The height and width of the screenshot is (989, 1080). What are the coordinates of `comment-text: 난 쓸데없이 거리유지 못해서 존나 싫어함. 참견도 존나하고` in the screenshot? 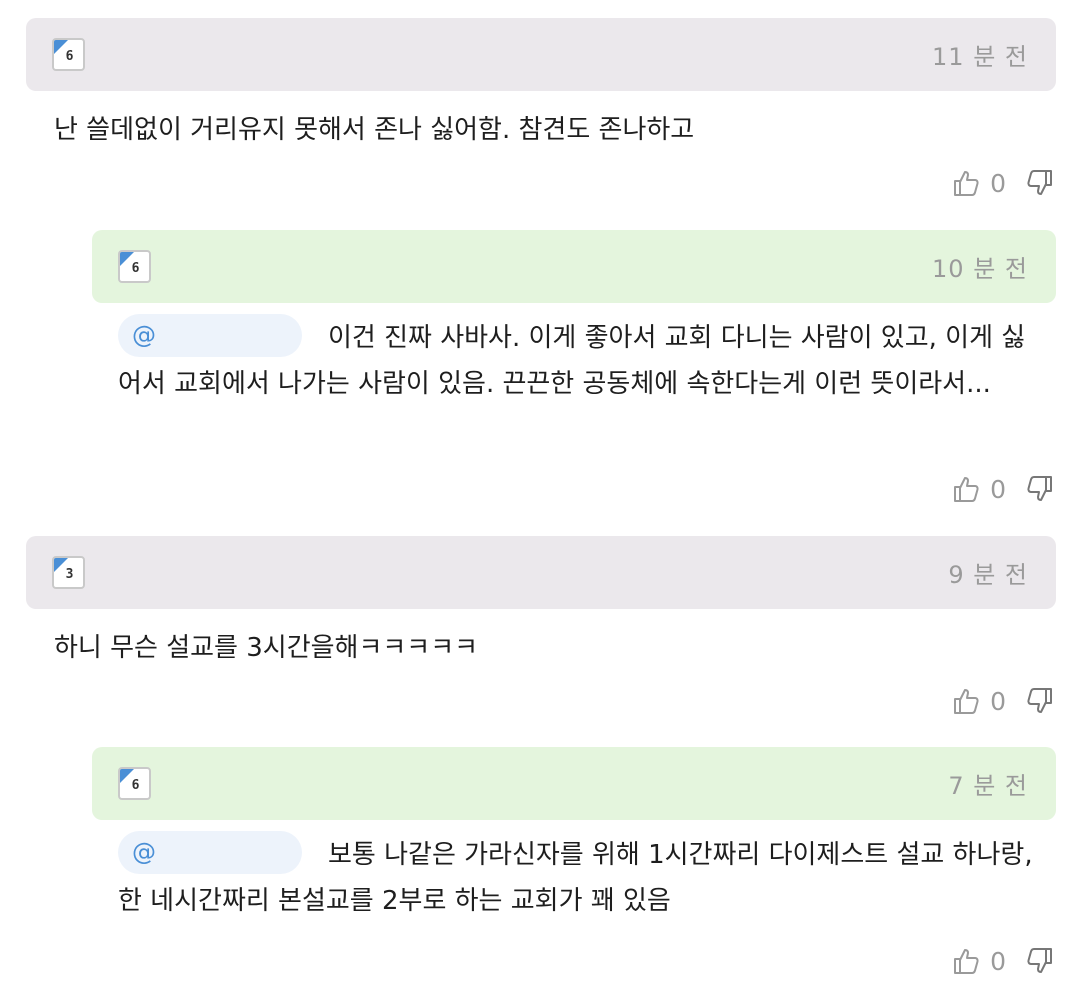 It's located at (374, 130).